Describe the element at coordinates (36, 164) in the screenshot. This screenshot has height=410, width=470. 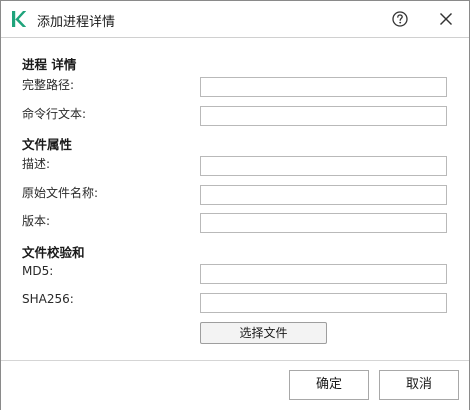
I see `description-label: 描述:` at that location.